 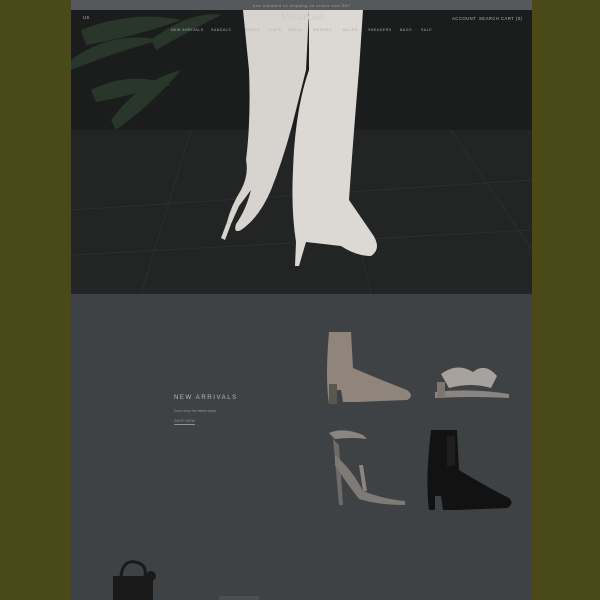 I want to click on product-snake-heel, so click(x=368, y=467).